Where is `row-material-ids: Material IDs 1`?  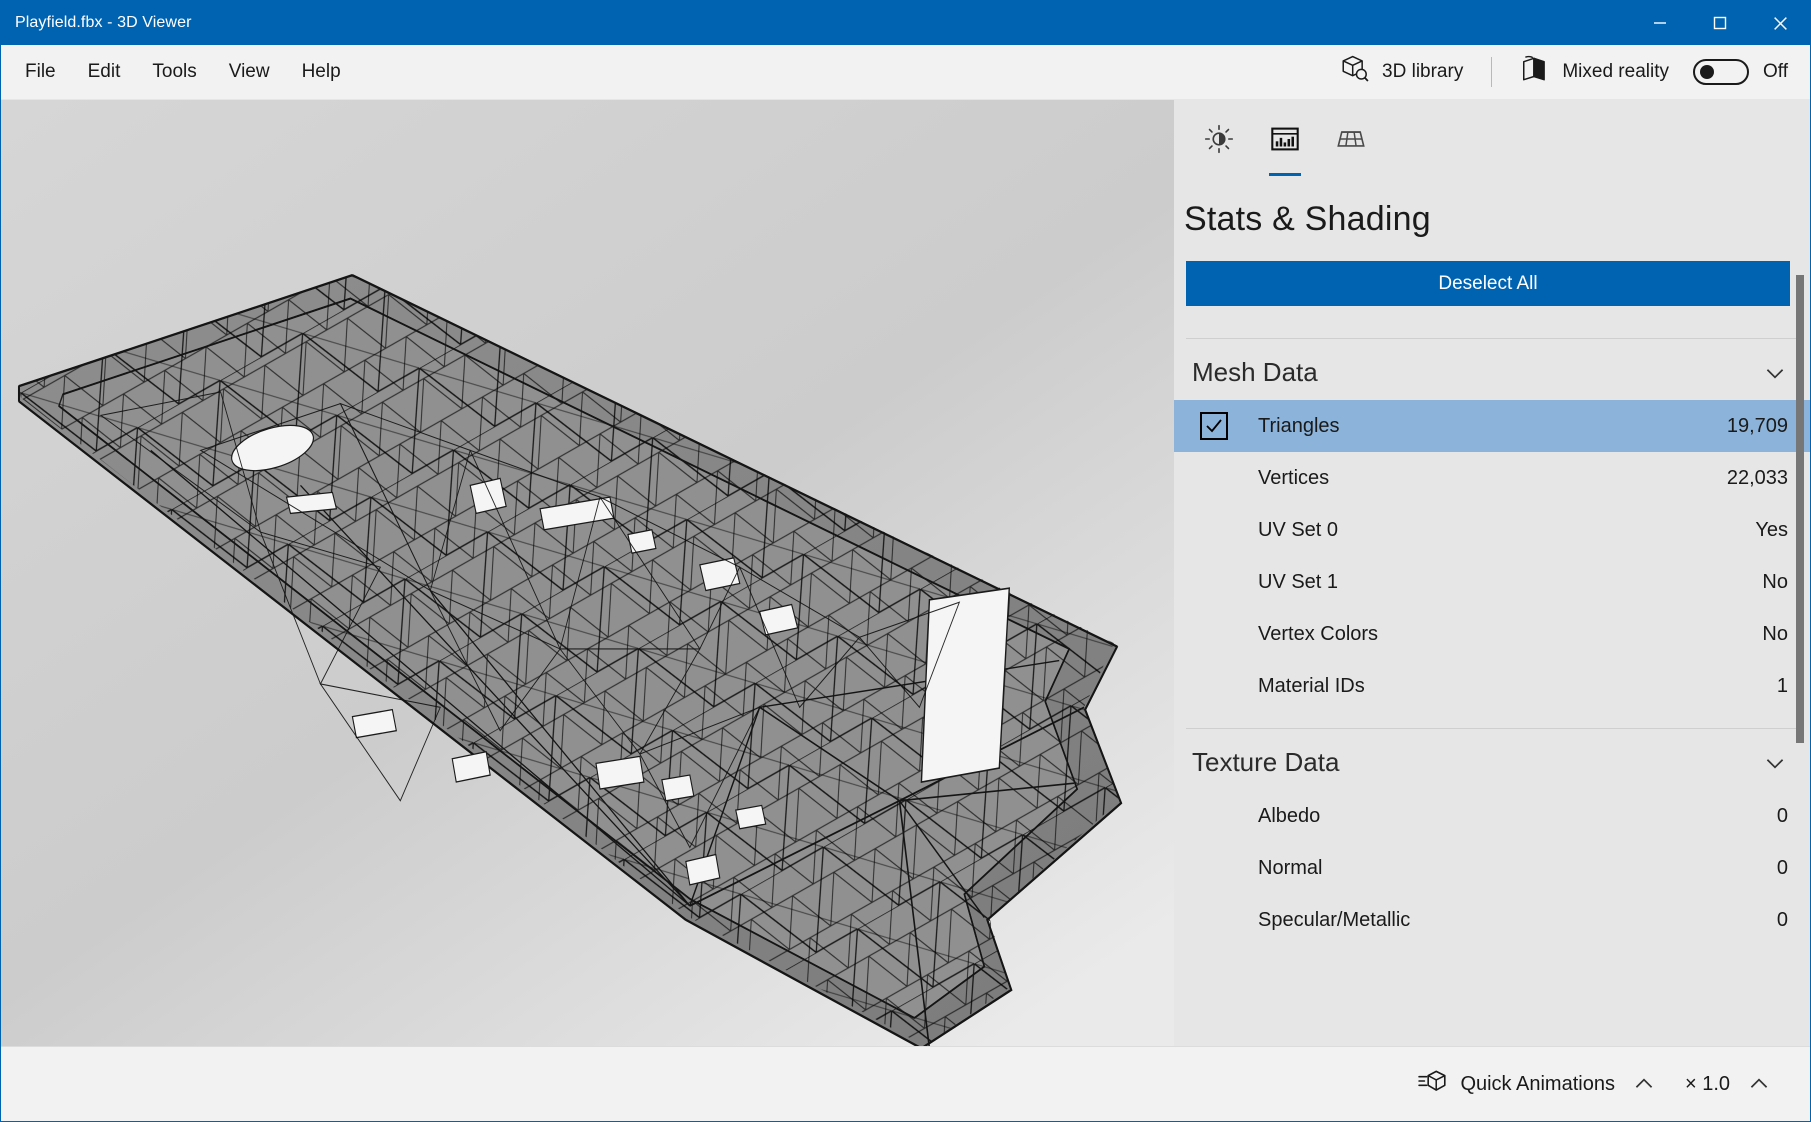 row-material-ids: Material IDs 1 is located at coordinates (1492, 686).